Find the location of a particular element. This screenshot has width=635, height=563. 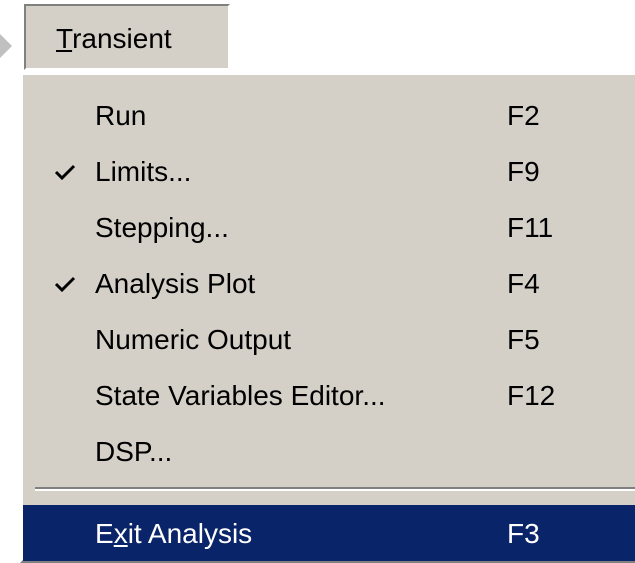

menu-transient: Transient is located at coordinates (127, 37).